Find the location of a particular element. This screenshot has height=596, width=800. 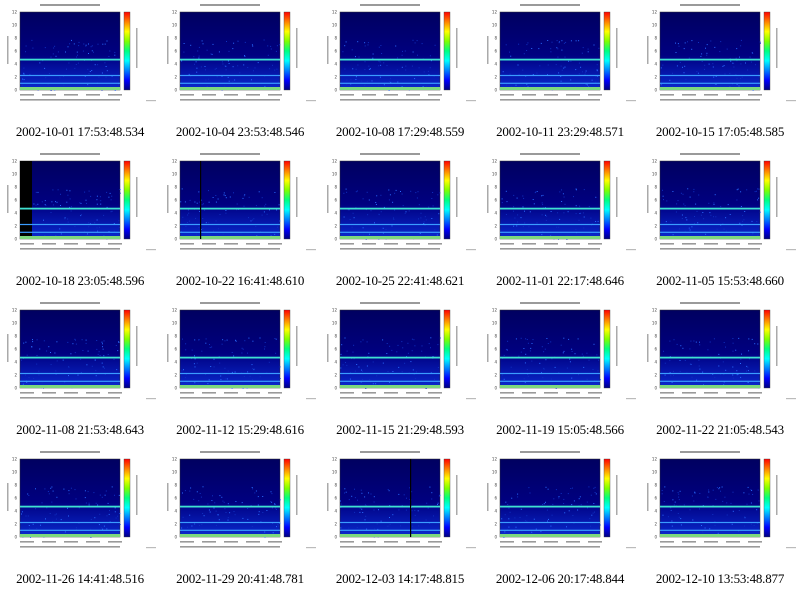

plot-title-mark is located at coordinates (550, 303).